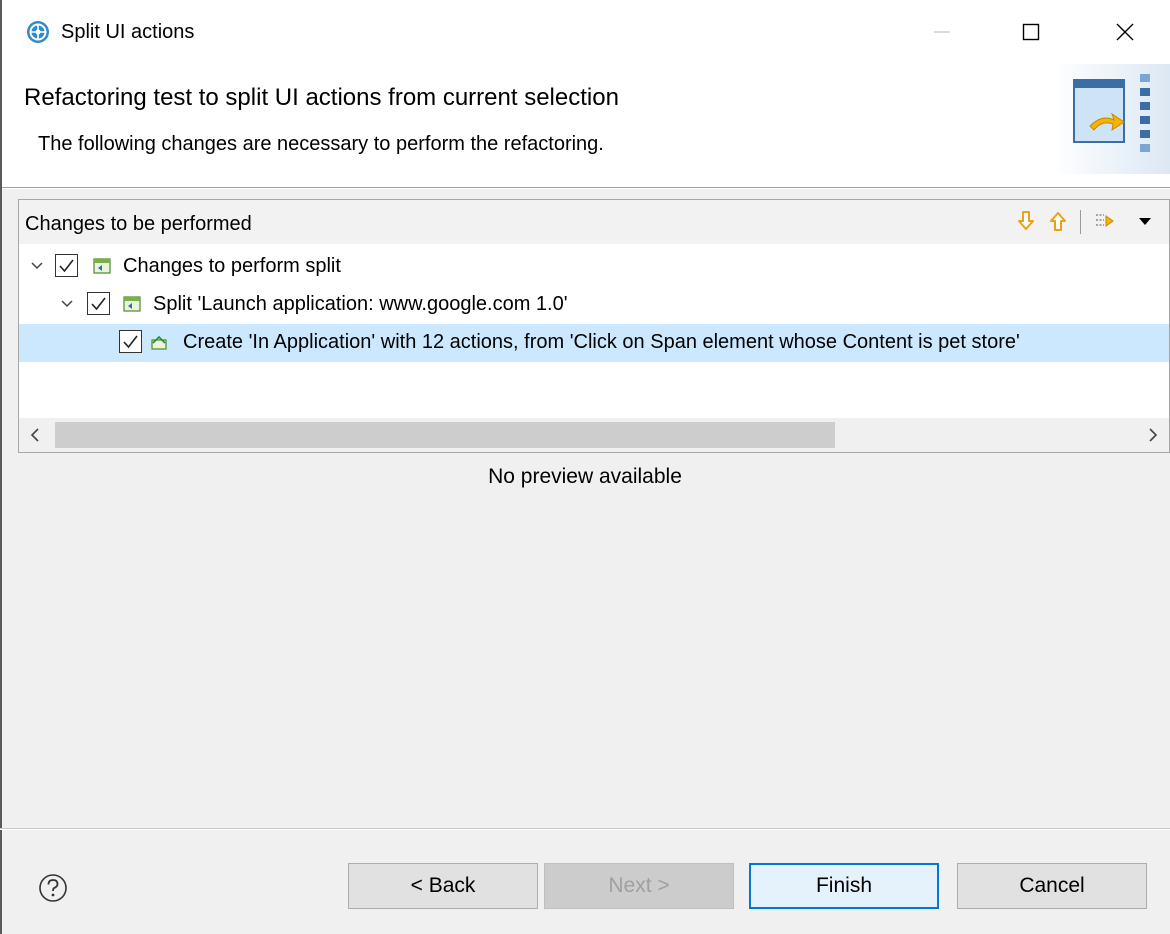 This screenshot has height=934, width=1170. I want to click on button-bar-separator, so click(585, 829).